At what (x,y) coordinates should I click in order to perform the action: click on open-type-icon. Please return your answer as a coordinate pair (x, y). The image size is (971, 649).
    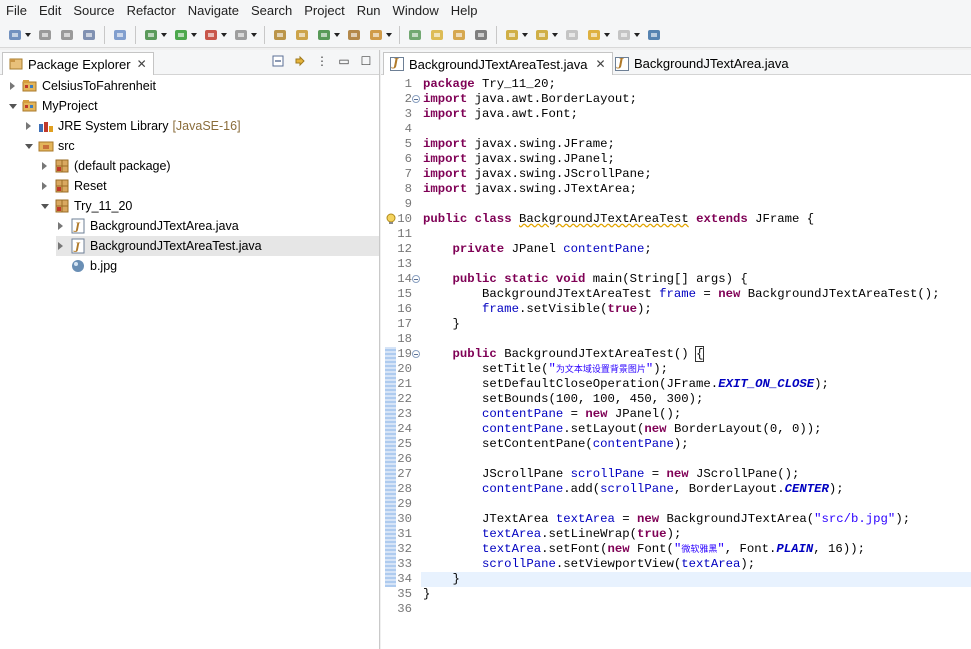
    Looking at the image, I should click on (354, 35).